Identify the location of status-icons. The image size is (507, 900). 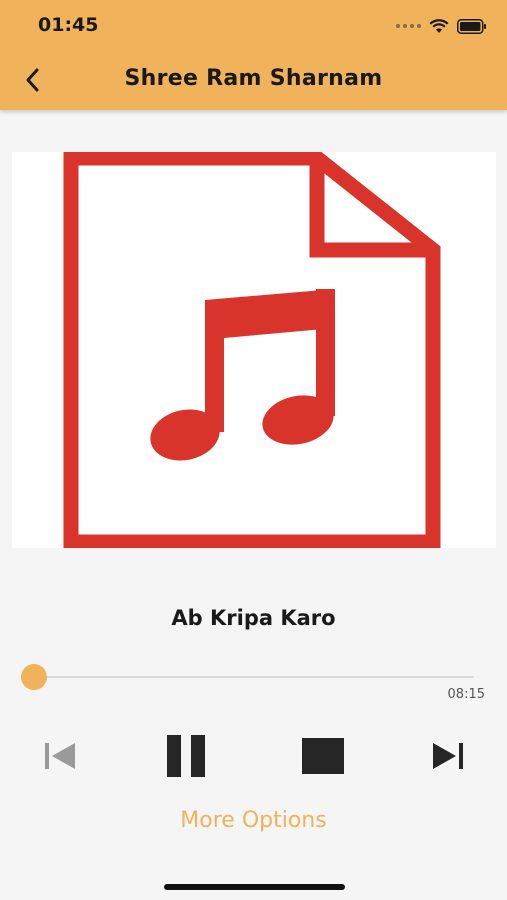
(441, 26).